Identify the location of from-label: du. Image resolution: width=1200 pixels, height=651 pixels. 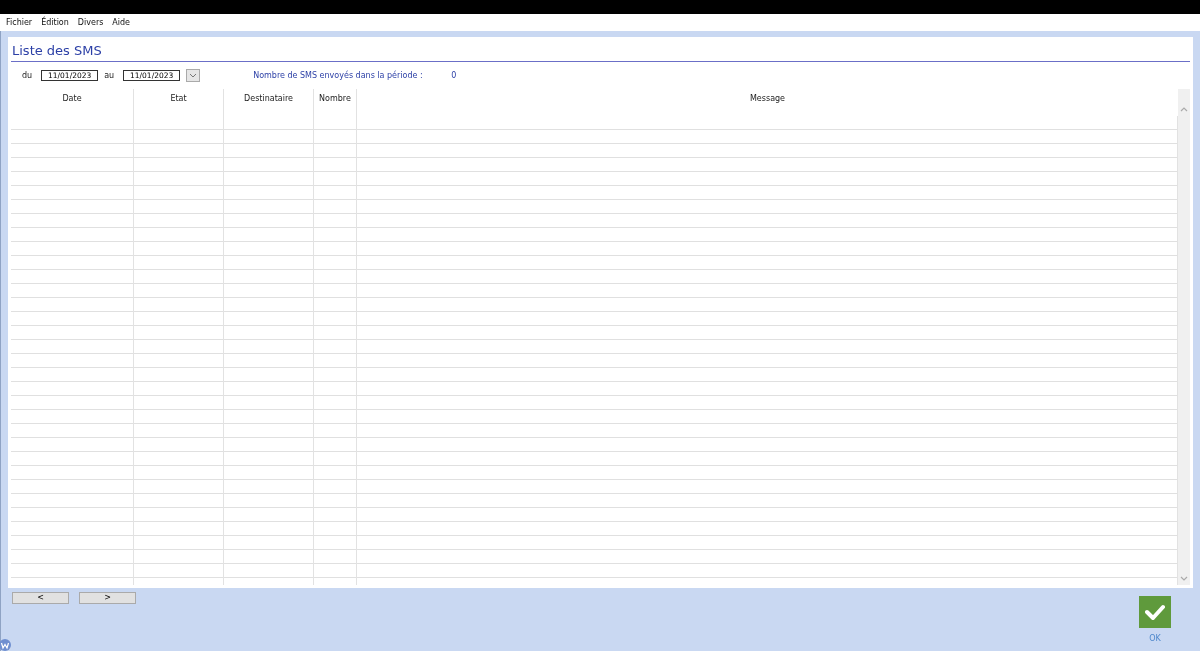
(27, 75).